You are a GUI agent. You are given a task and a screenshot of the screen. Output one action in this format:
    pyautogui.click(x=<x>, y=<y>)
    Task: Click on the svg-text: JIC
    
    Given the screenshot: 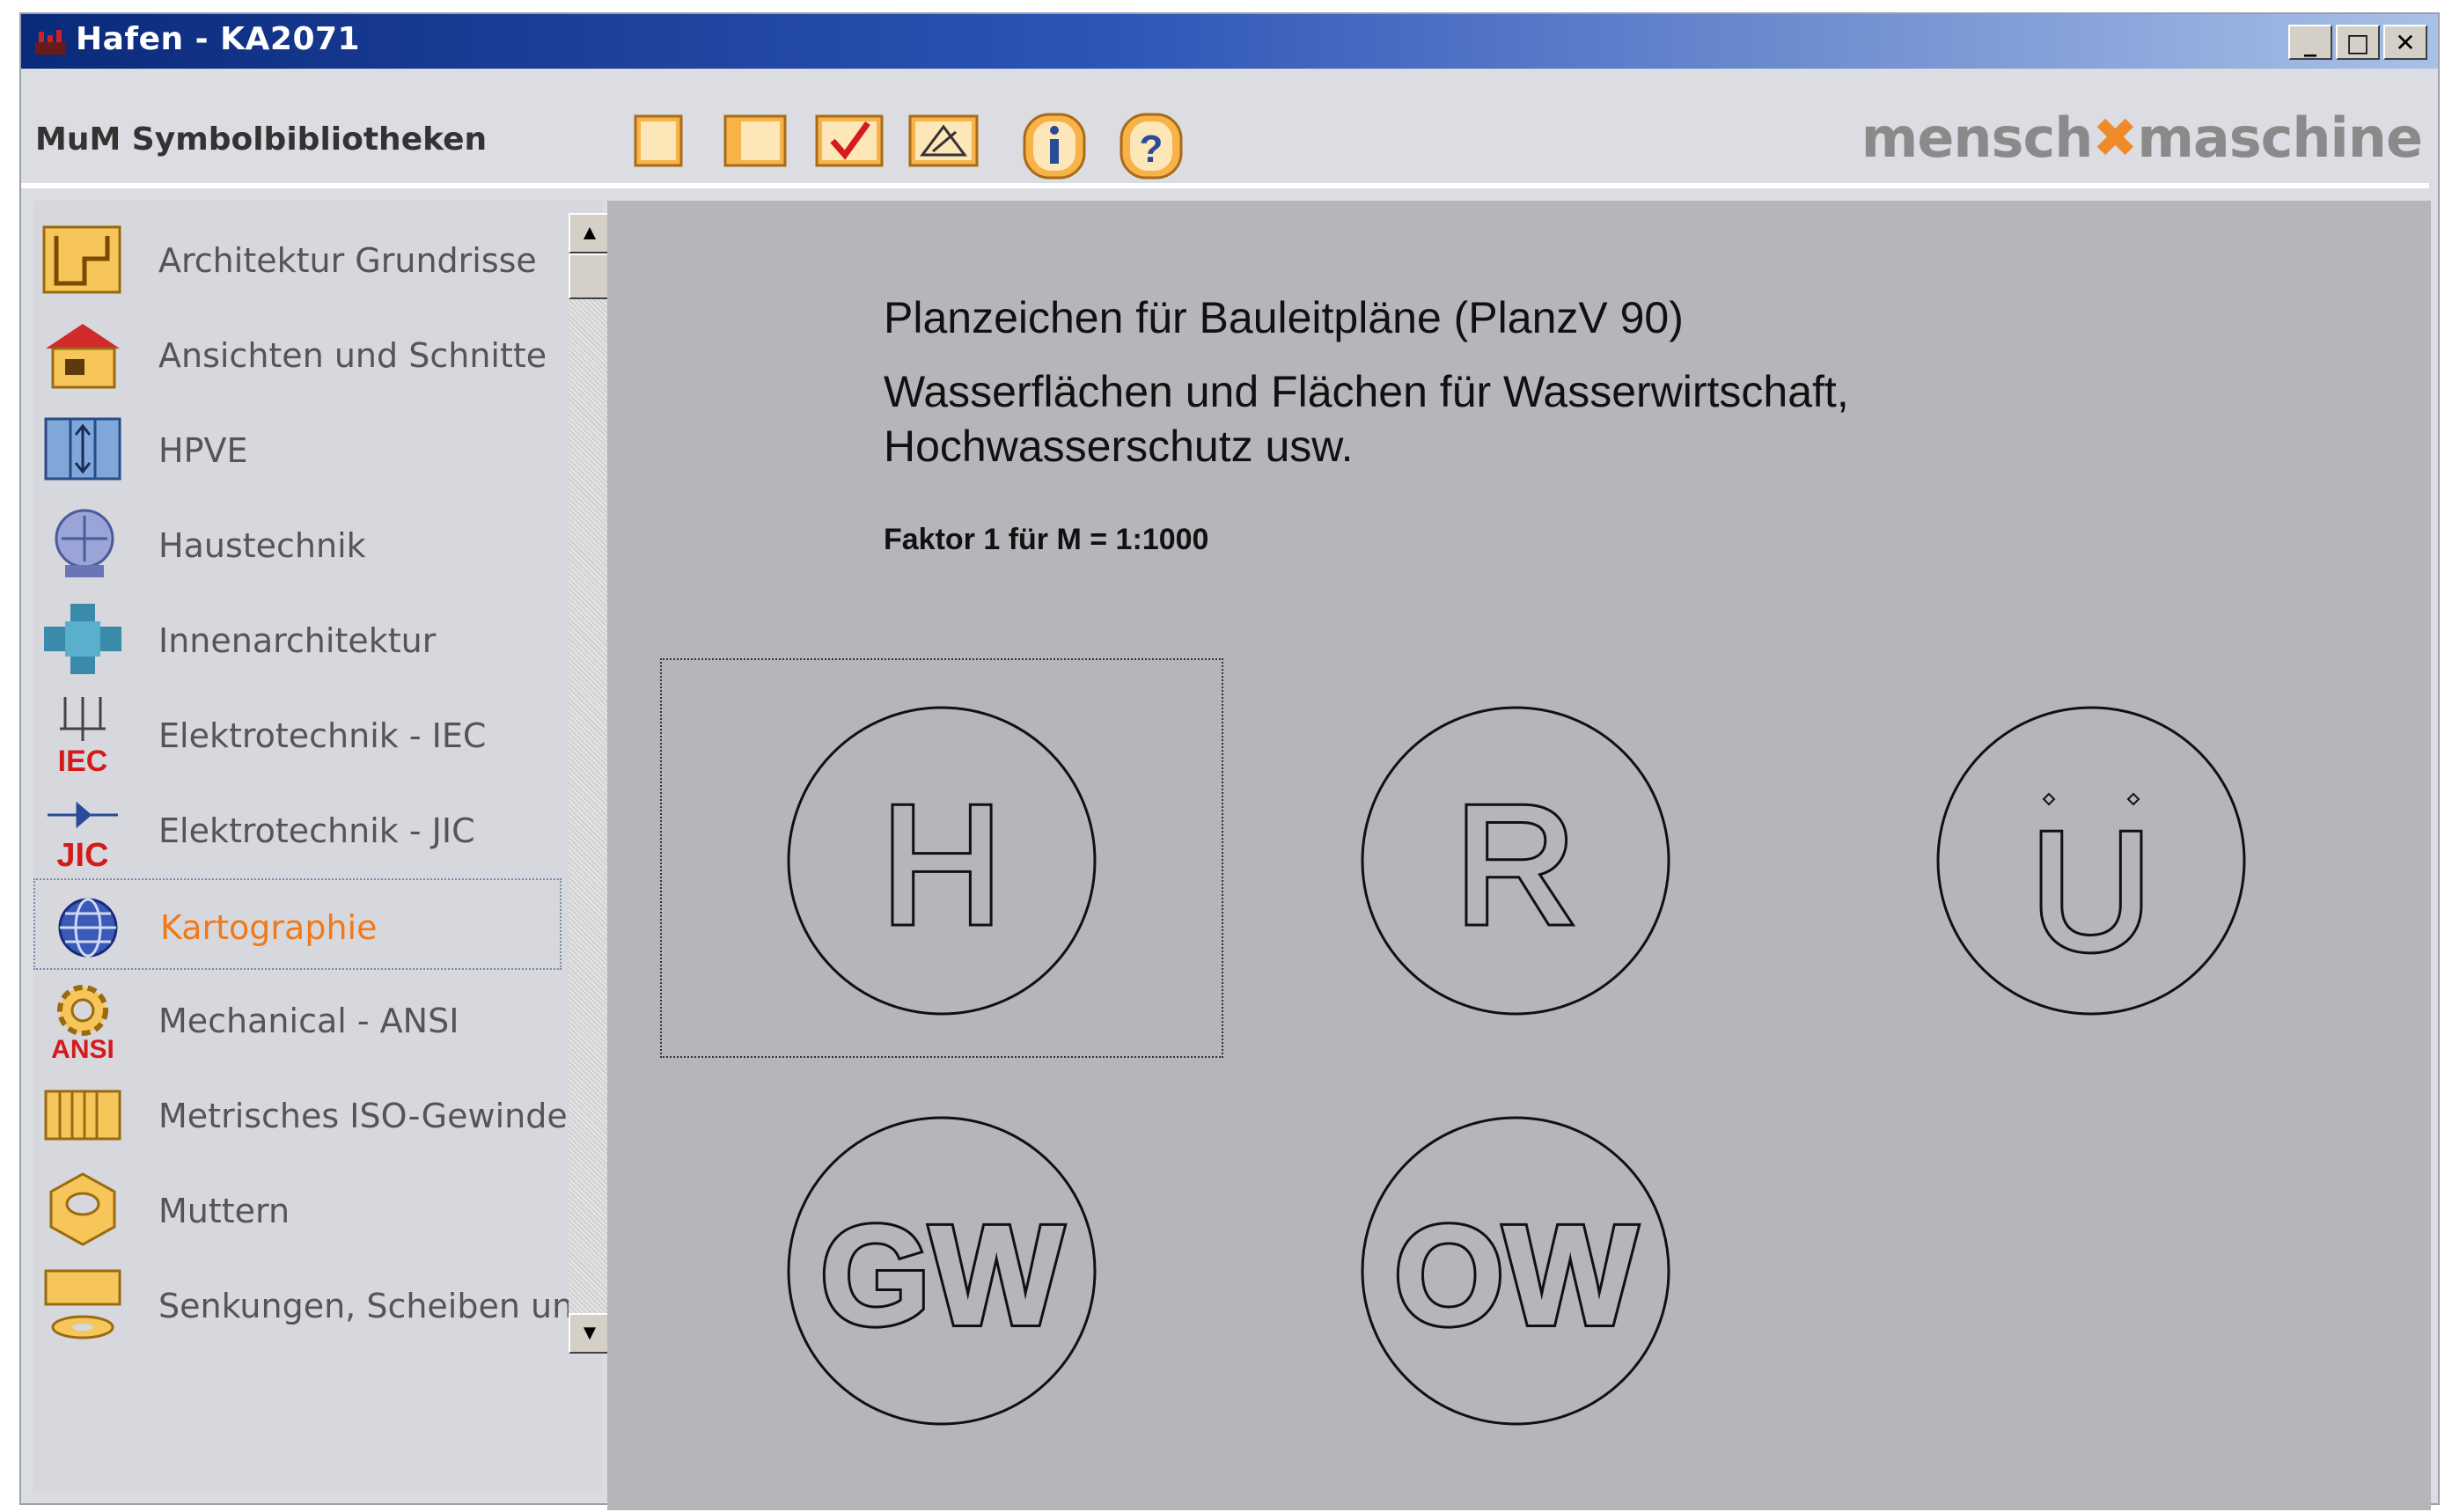 What is the action you would take?
    pyautogui.click(x=82, y=854)
    